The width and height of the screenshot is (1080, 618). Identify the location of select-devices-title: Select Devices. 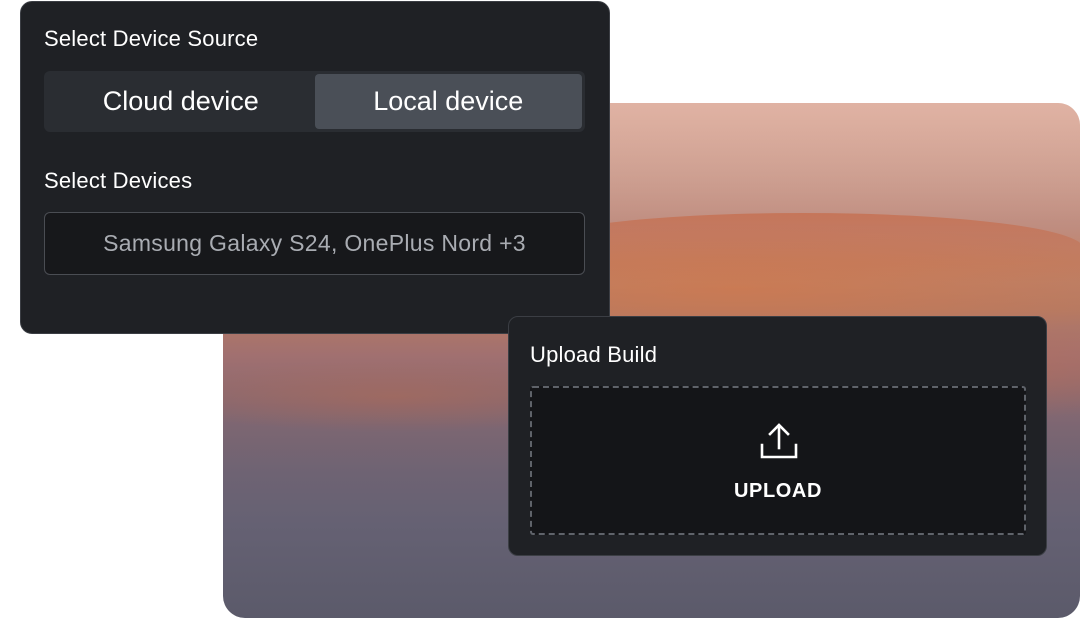
(118, 180).